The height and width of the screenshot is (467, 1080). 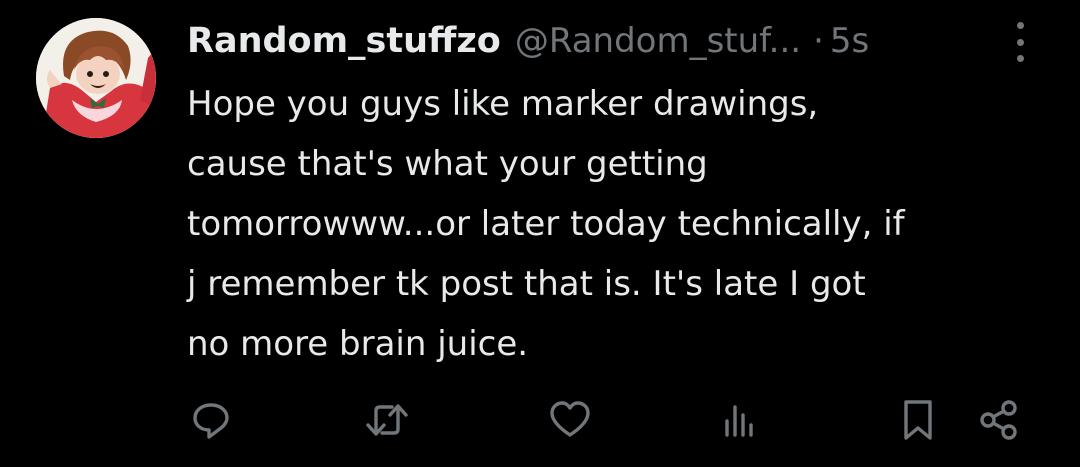 I want to click on like-button, so click(x=570, y=420).